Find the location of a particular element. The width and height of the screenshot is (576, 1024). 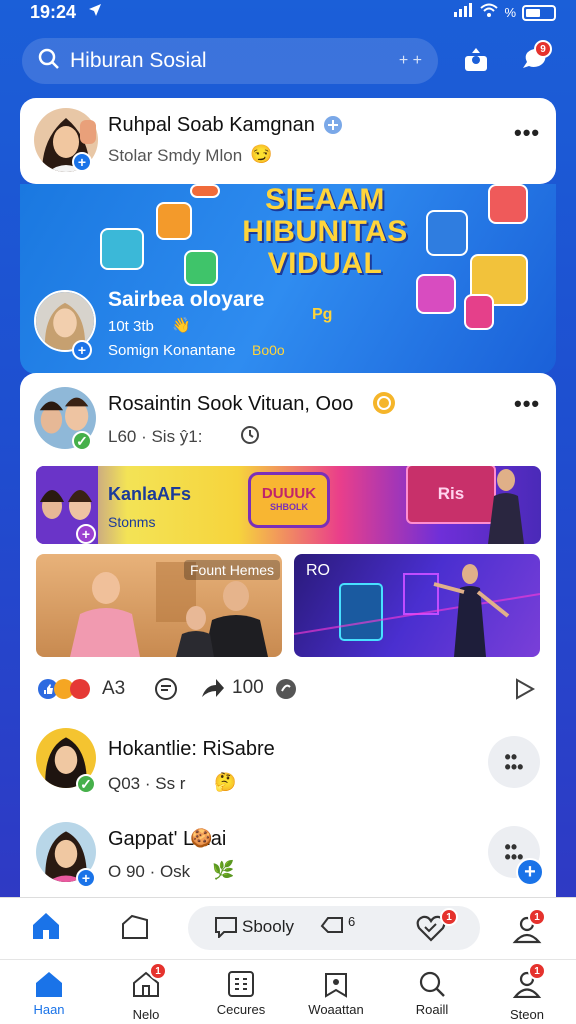

play-button is located at coordinates (524, 689).